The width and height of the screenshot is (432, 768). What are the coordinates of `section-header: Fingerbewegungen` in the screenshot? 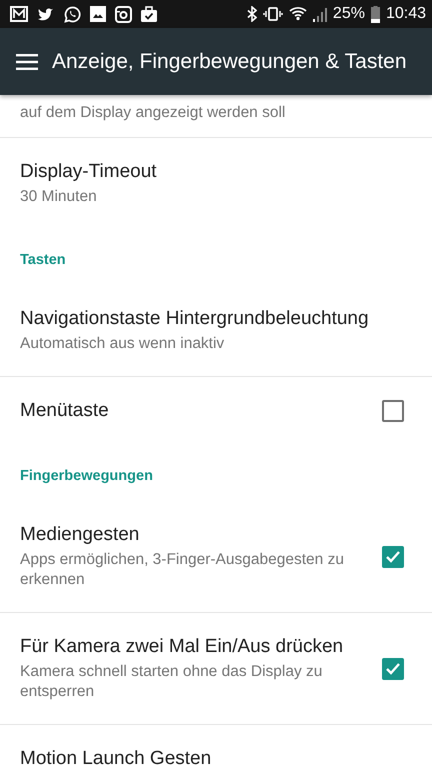 It's located at (86, 476).